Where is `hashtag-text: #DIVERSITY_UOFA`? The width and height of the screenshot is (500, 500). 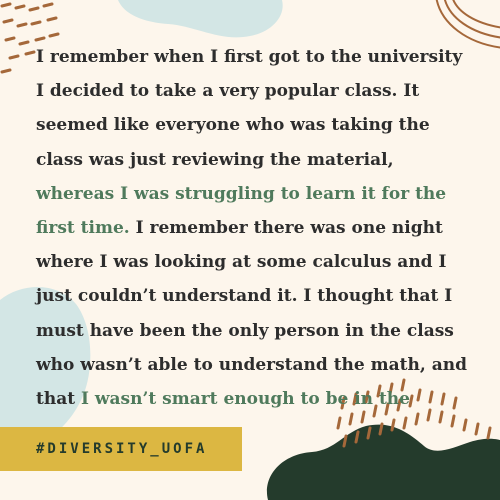
hashtag-text: #DIVERSITY_UOFA is located at coordinates (122, 449).